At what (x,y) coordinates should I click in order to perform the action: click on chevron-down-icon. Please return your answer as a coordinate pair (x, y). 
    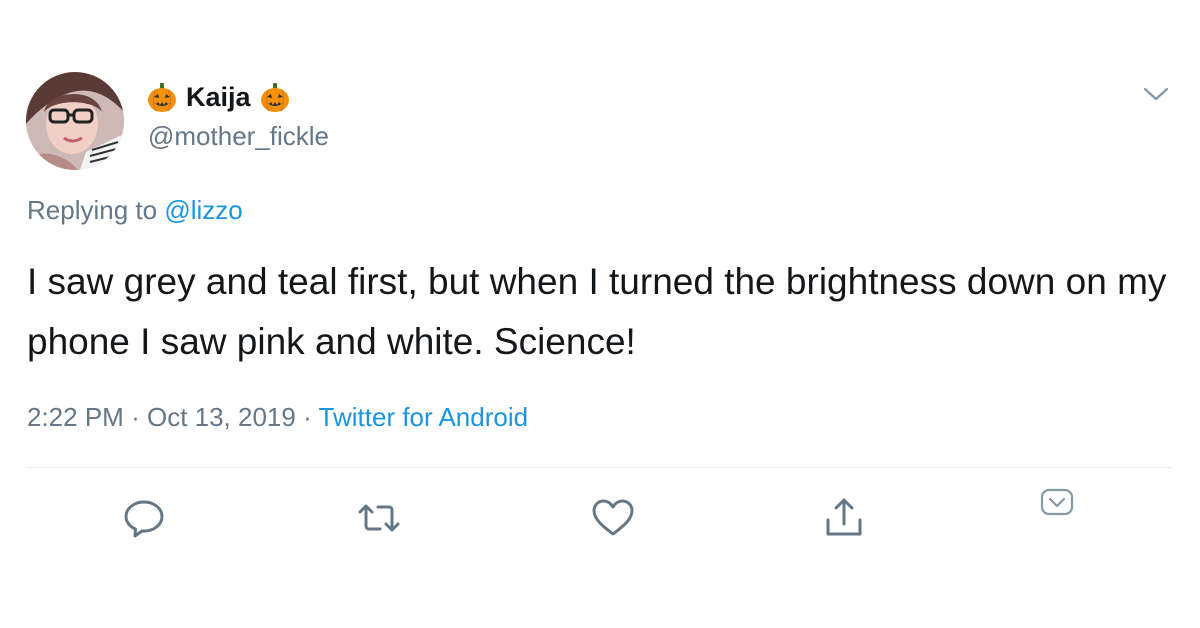
    Looking at the image, I should click on (1156, 94).